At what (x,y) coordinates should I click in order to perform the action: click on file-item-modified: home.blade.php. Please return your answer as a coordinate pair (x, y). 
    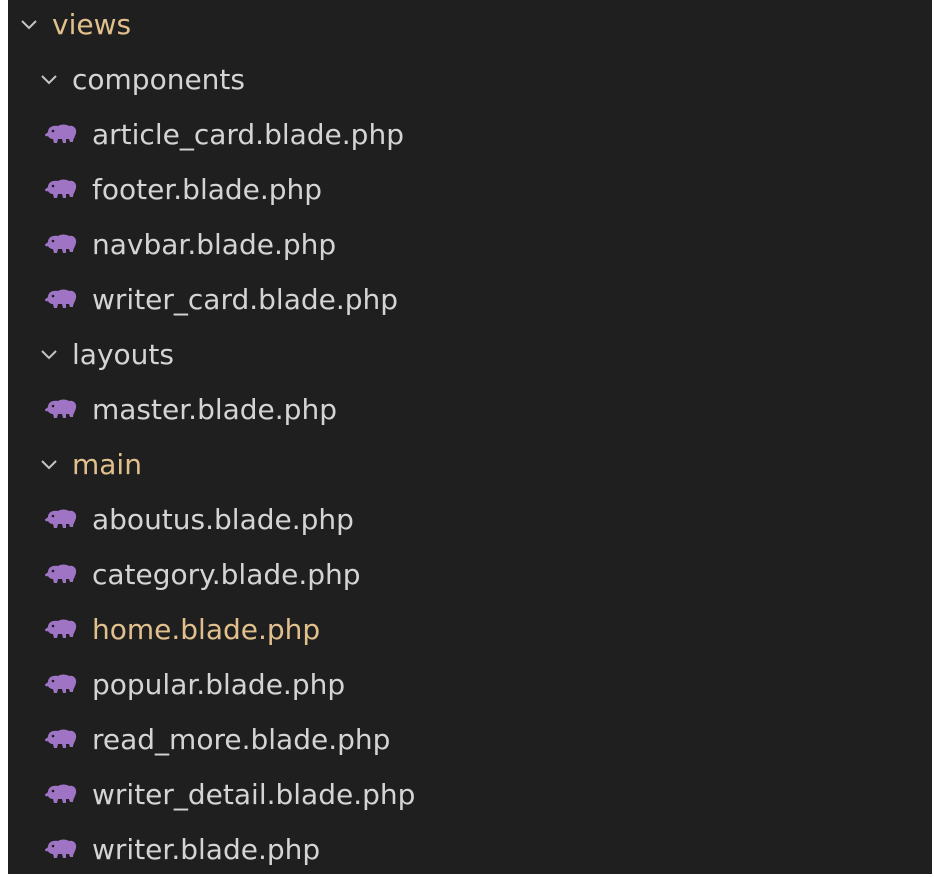
    Looking at the image, I should click on (470, 629).